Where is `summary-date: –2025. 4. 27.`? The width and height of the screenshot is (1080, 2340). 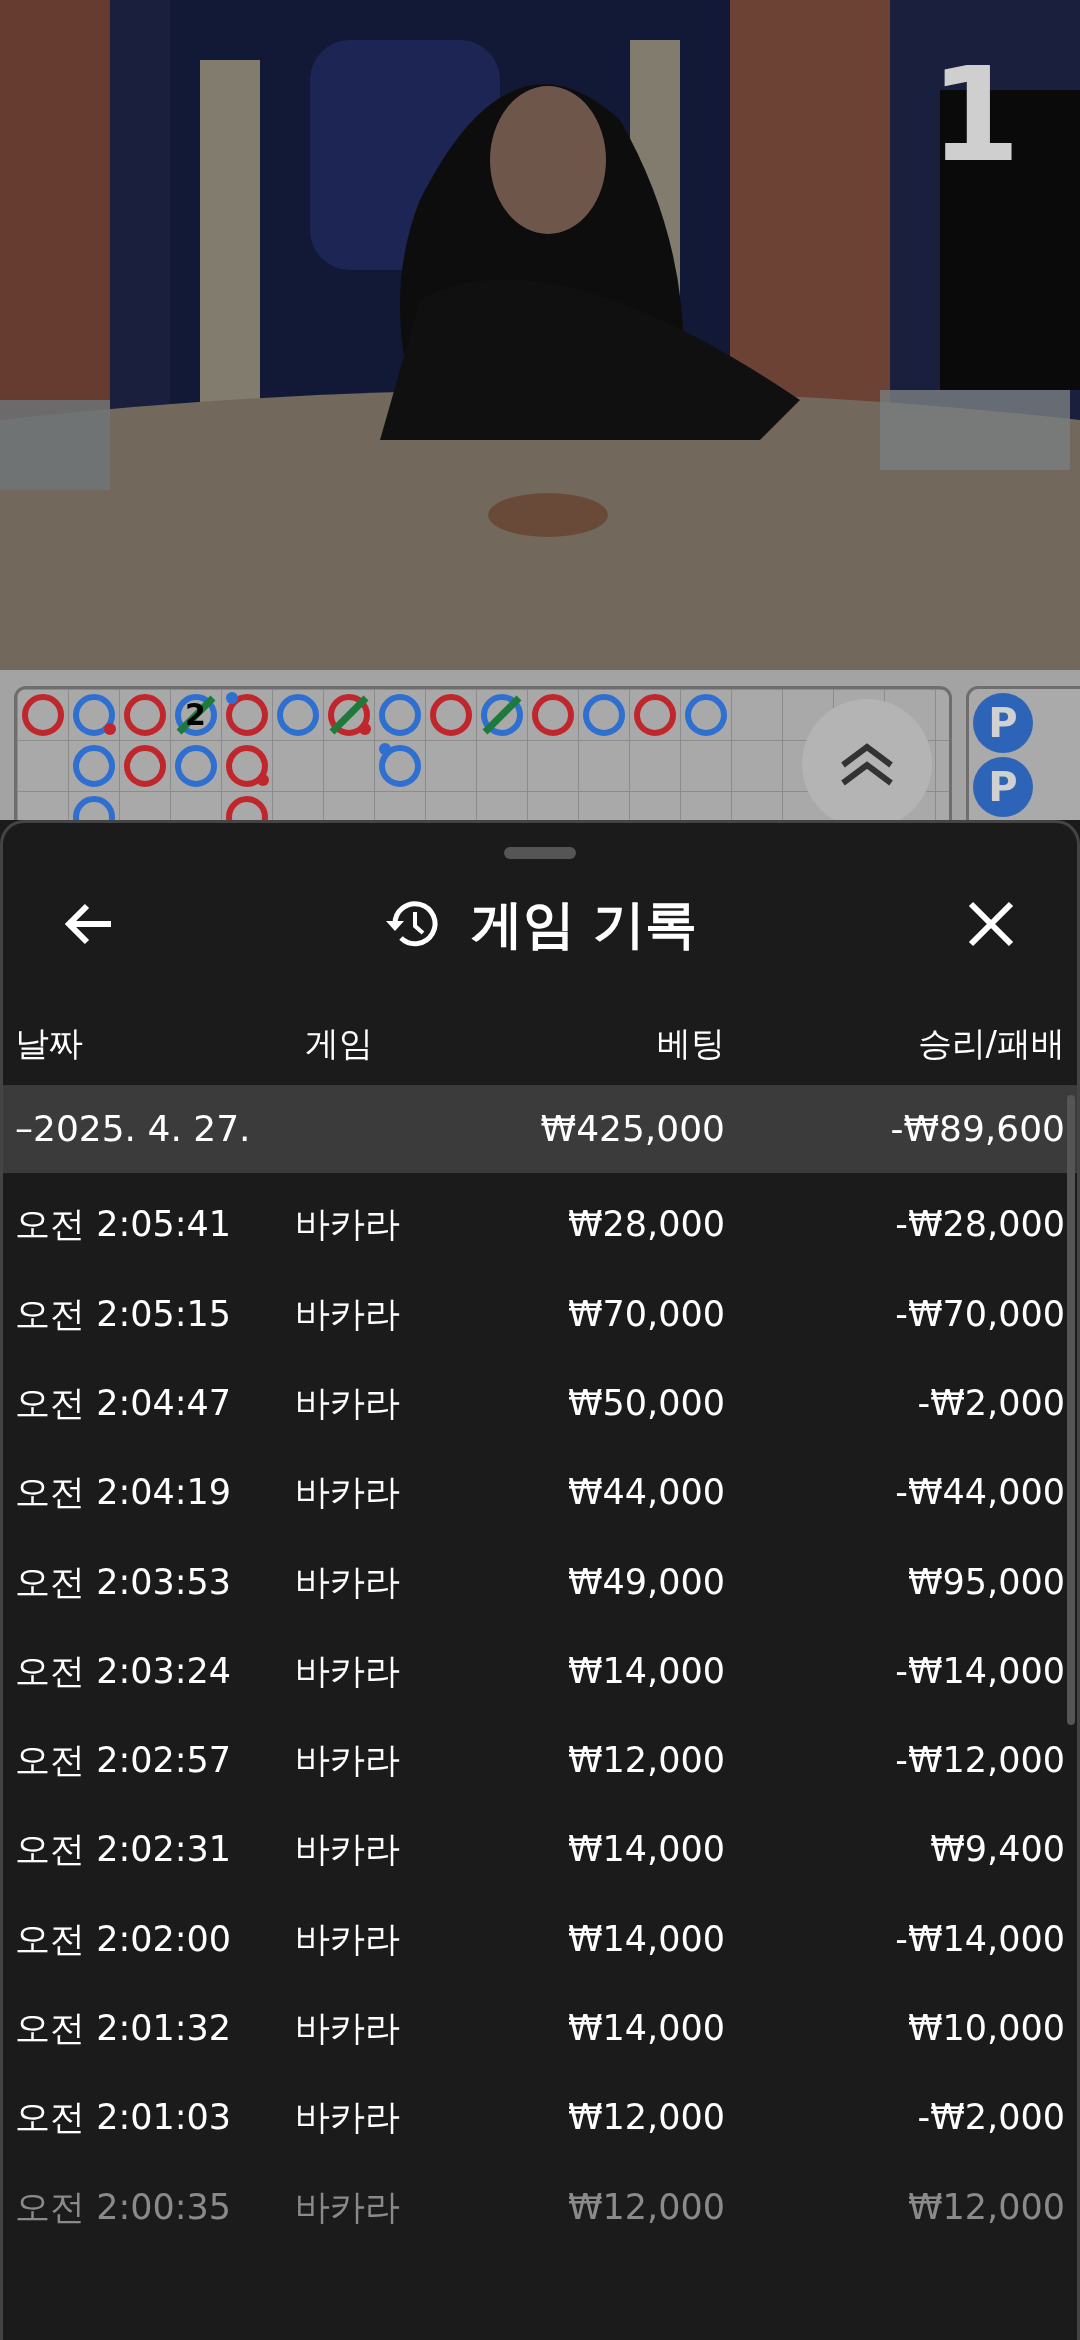 summary-date: –2025. 4. 27. is located at coordinates (133, 1128).